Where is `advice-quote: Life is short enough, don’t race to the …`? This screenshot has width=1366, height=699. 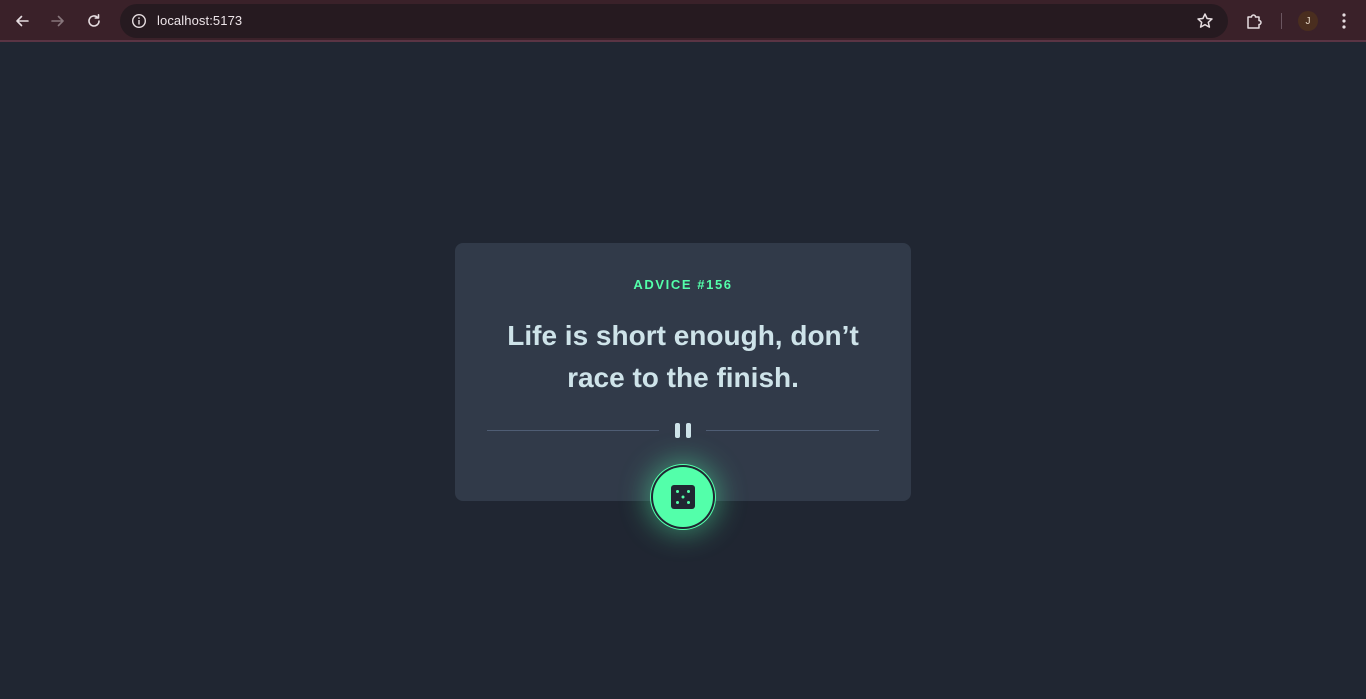 advice-quote: Life is short enough, don’t race to the … is located at coordinates (683, 356).